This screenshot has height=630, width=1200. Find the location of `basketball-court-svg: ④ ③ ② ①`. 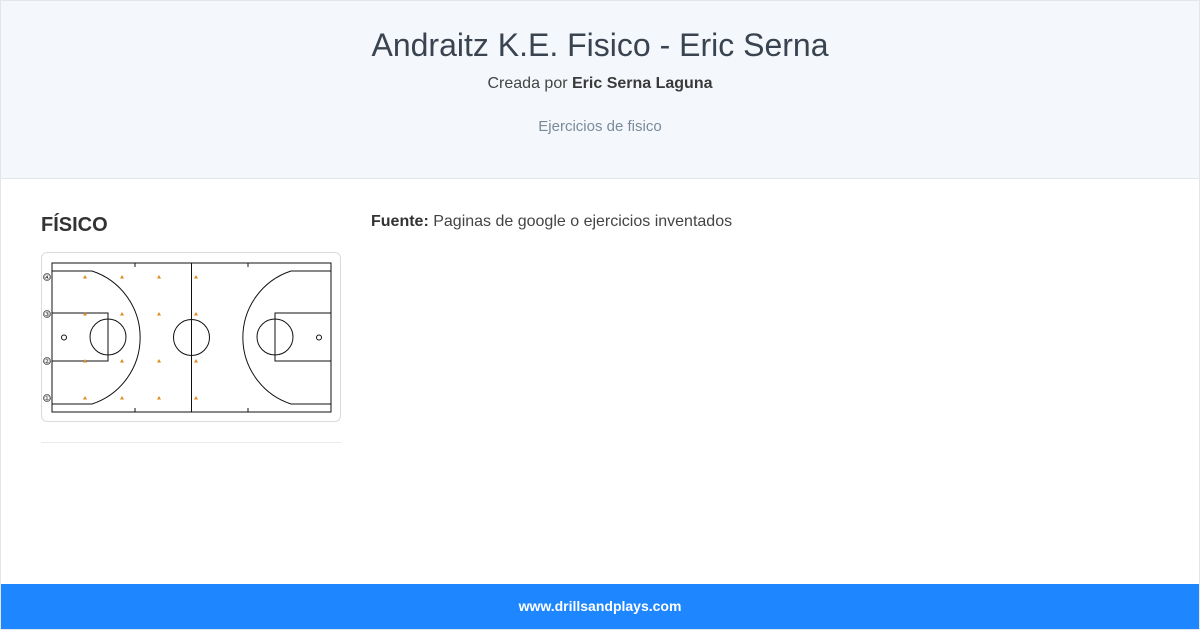

basketball-court-svg: ④ ③ ② ① is located at coordinates (187, 337).